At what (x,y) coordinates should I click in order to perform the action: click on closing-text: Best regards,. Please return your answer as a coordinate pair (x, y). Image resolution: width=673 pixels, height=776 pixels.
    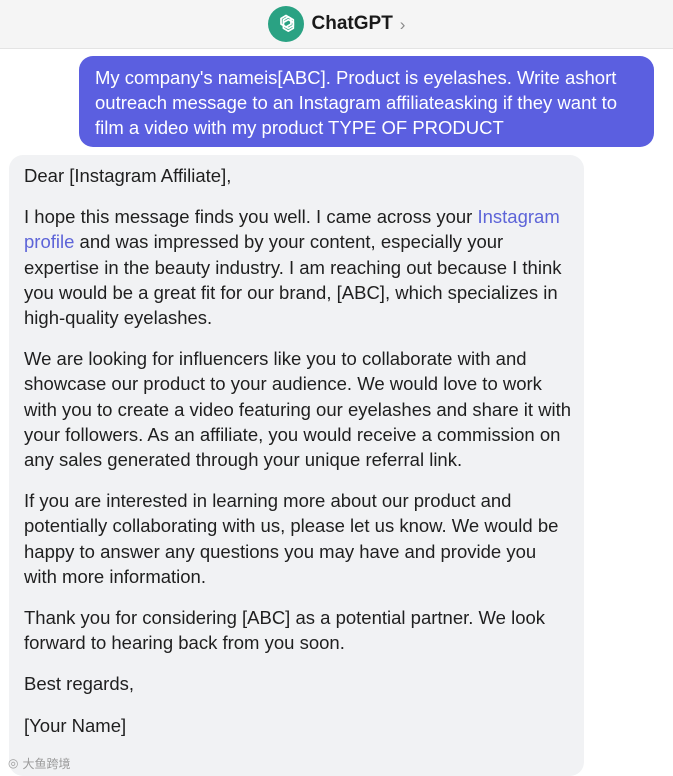
    Looking at the image, I should click on (79, 684).